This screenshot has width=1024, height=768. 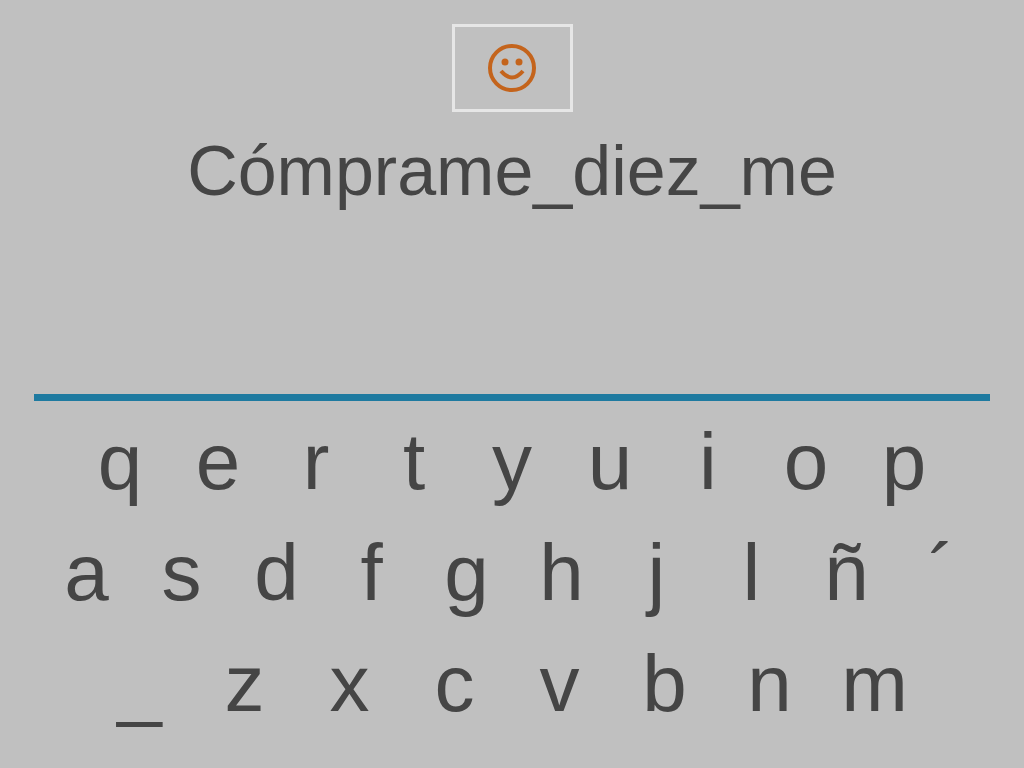 What do you see at coordinates (904, 461) in the screenshot?
I see `letter-key: p` at bounding box center [904, 461].